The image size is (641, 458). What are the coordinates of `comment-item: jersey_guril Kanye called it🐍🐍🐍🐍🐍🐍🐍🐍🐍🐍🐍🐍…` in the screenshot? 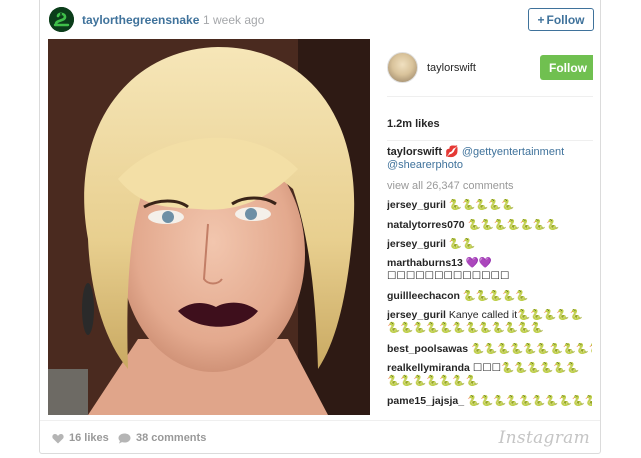 It's located at (489, 322).